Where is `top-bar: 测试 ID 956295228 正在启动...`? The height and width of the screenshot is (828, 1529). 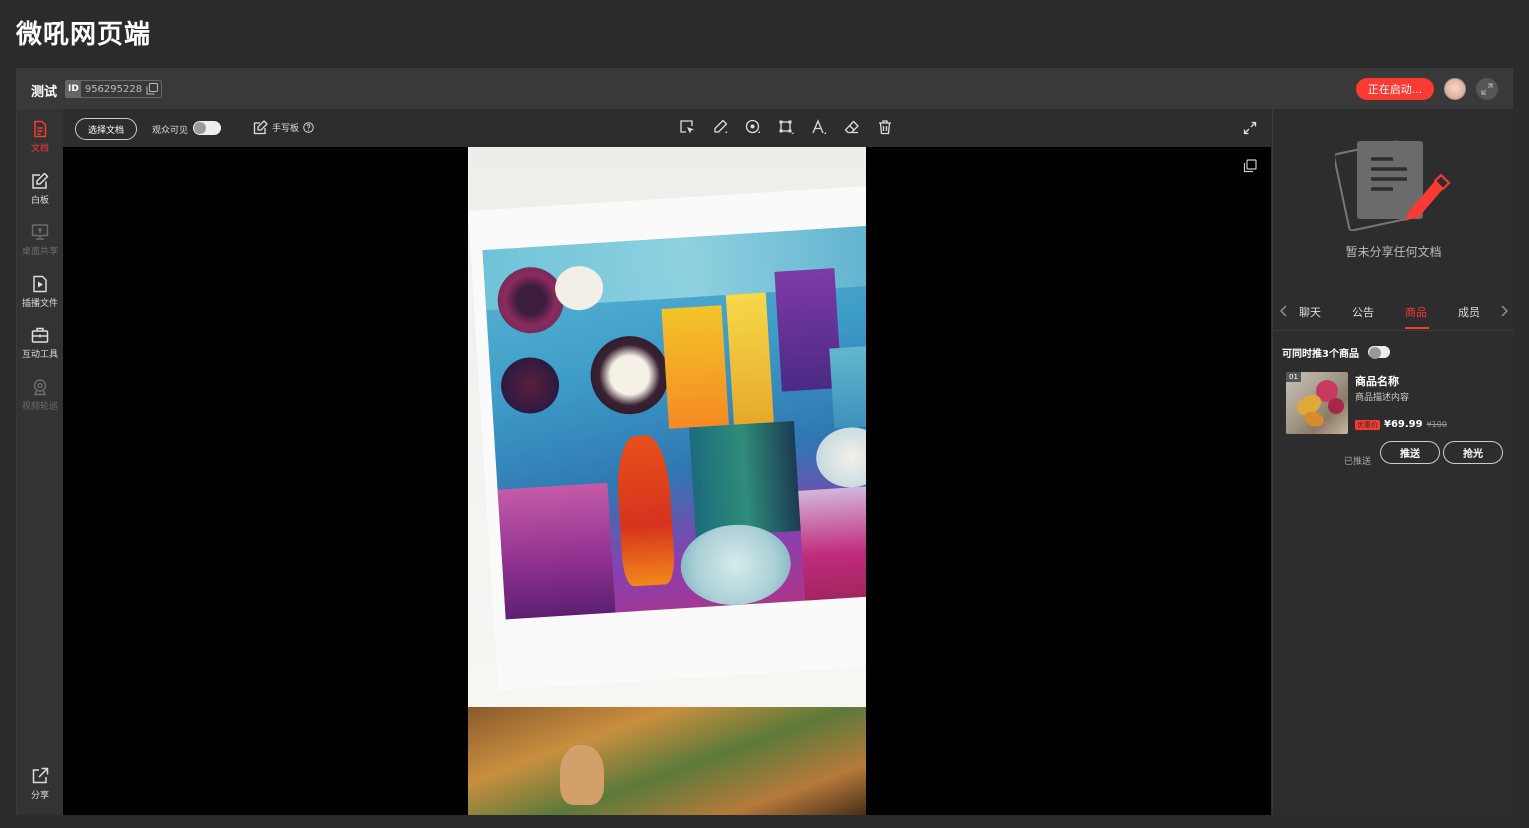
top-bar: 测试 ID 956295228 正在启动... is located at coordinates (764, 89).